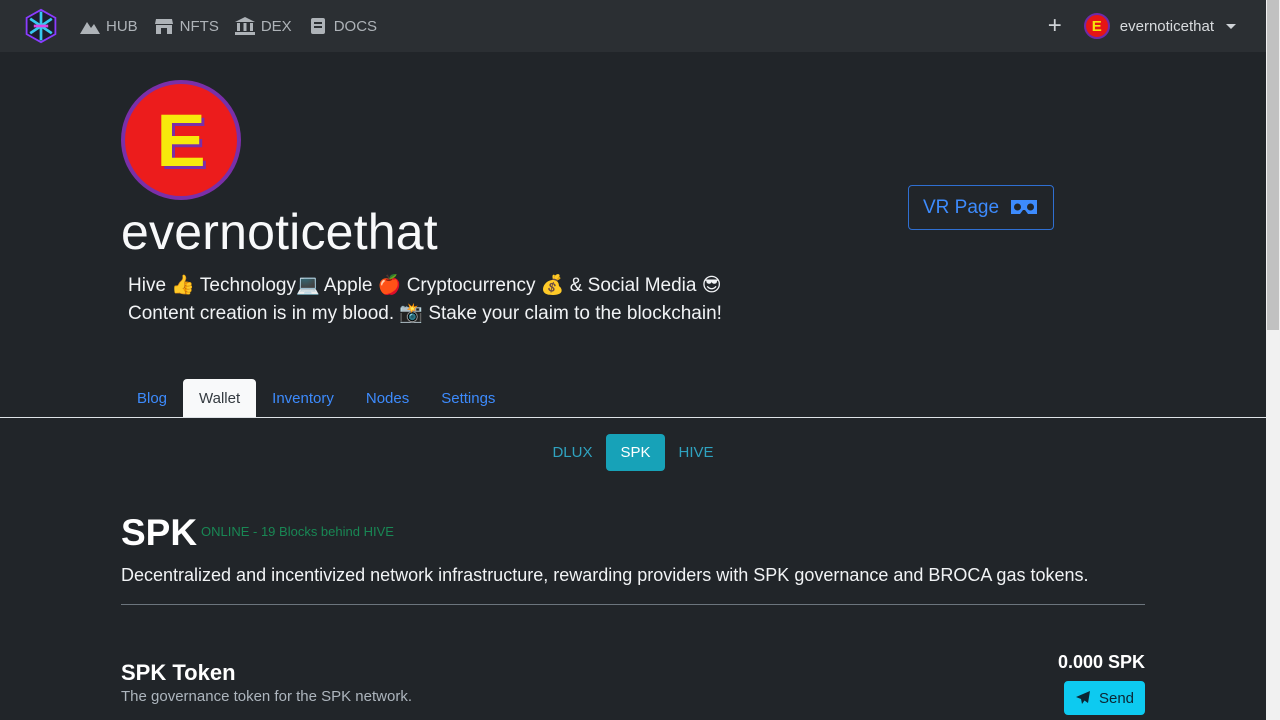  Describe the element at coordinates (1055, 26) in the screenshot. I see `add-button: +` at that location.